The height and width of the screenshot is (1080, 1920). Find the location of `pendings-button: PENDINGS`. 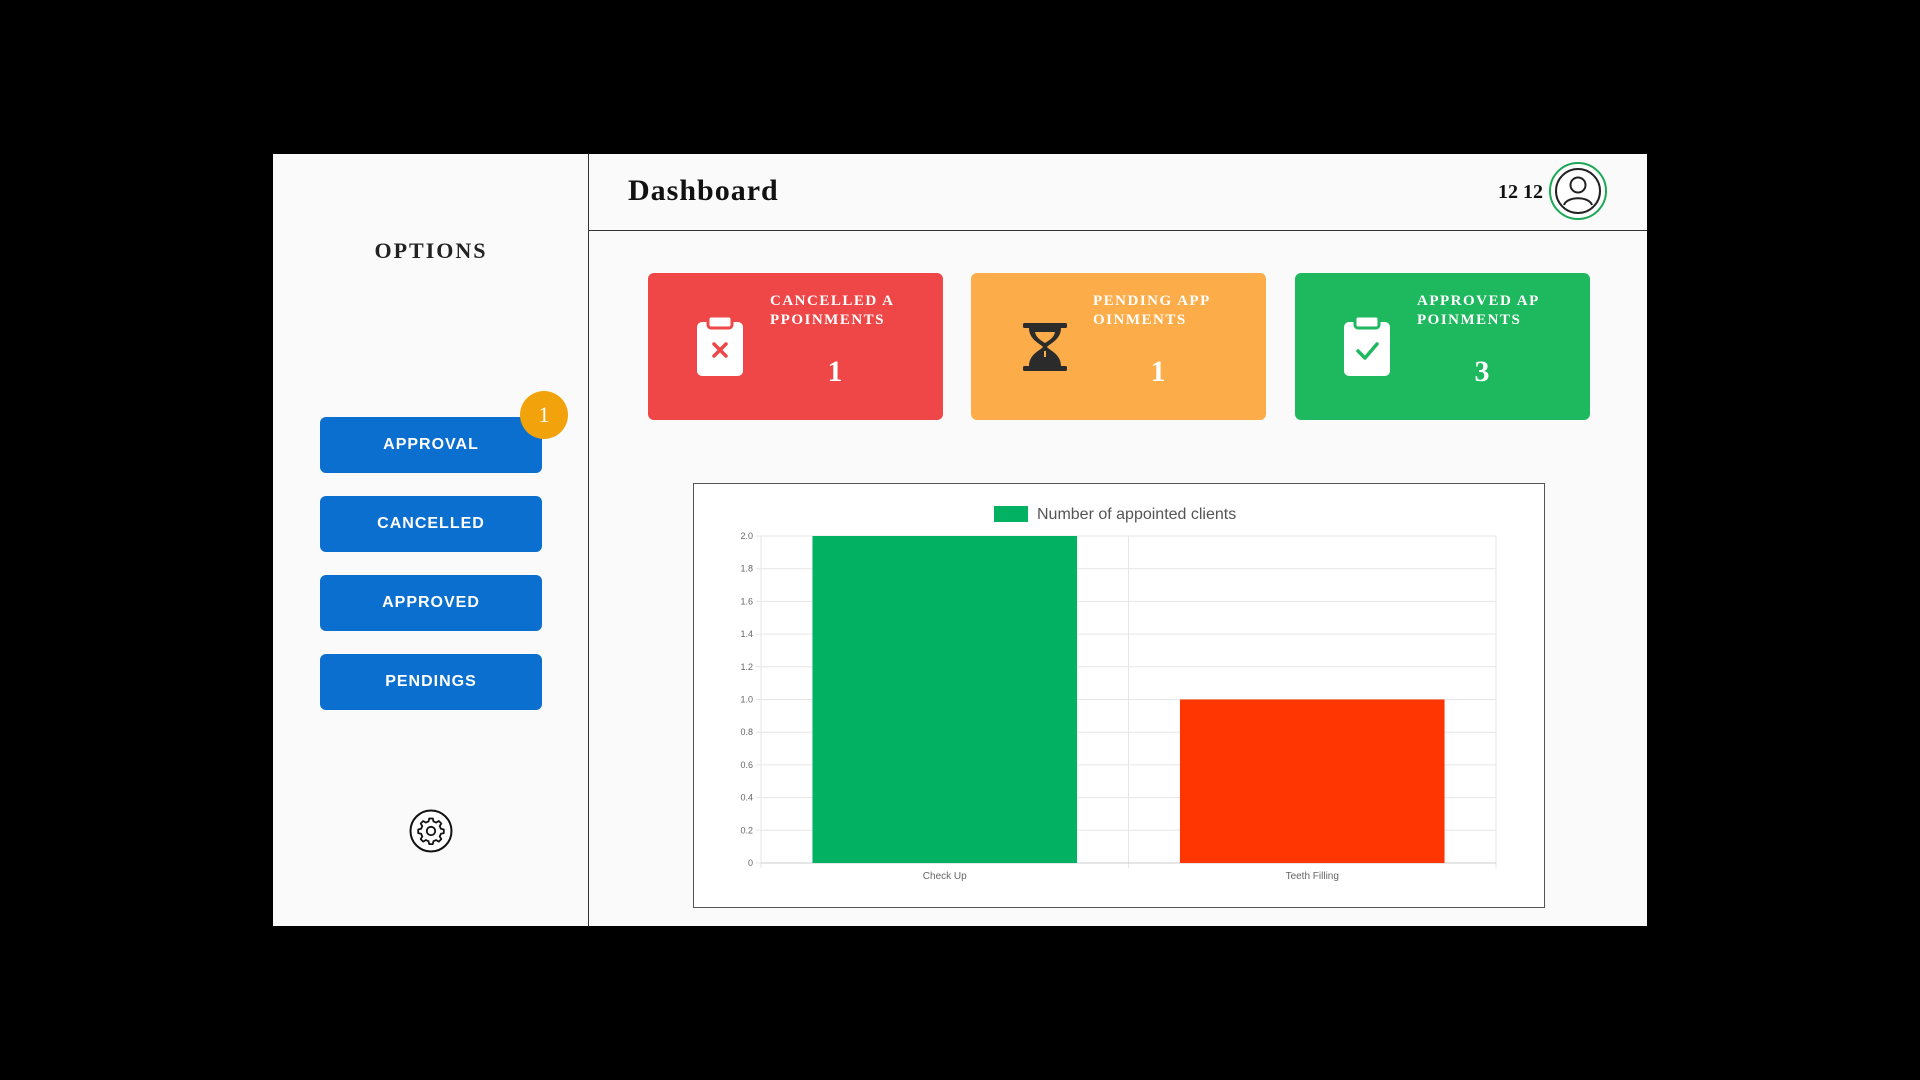

pendings-button: PENDINGS is located at coordinates (431, 682).